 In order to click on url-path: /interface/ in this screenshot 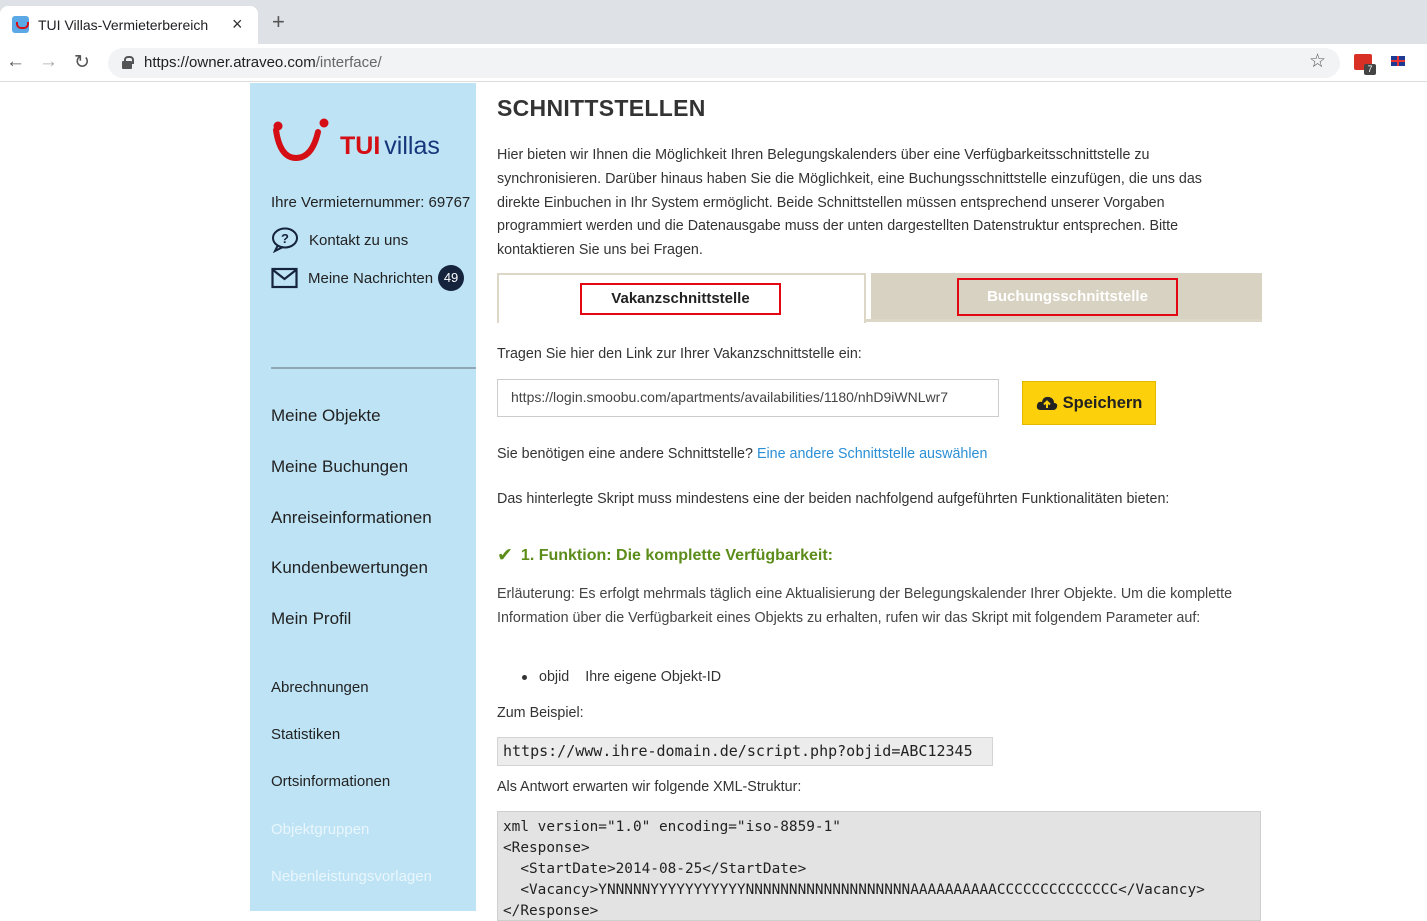, I will do `click(348, 62)`.